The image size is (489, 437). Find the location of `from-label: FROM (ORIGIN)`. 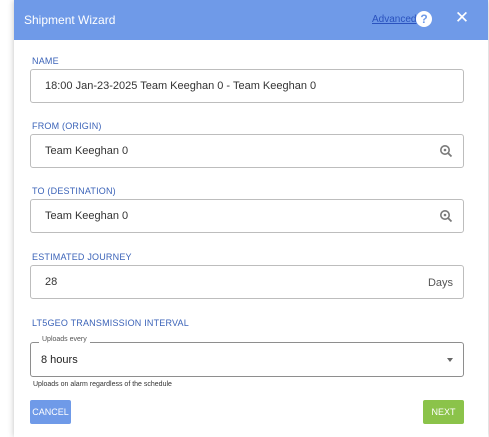

from-label: FROM (ORIGIN) is located at coordinates (67, 126).